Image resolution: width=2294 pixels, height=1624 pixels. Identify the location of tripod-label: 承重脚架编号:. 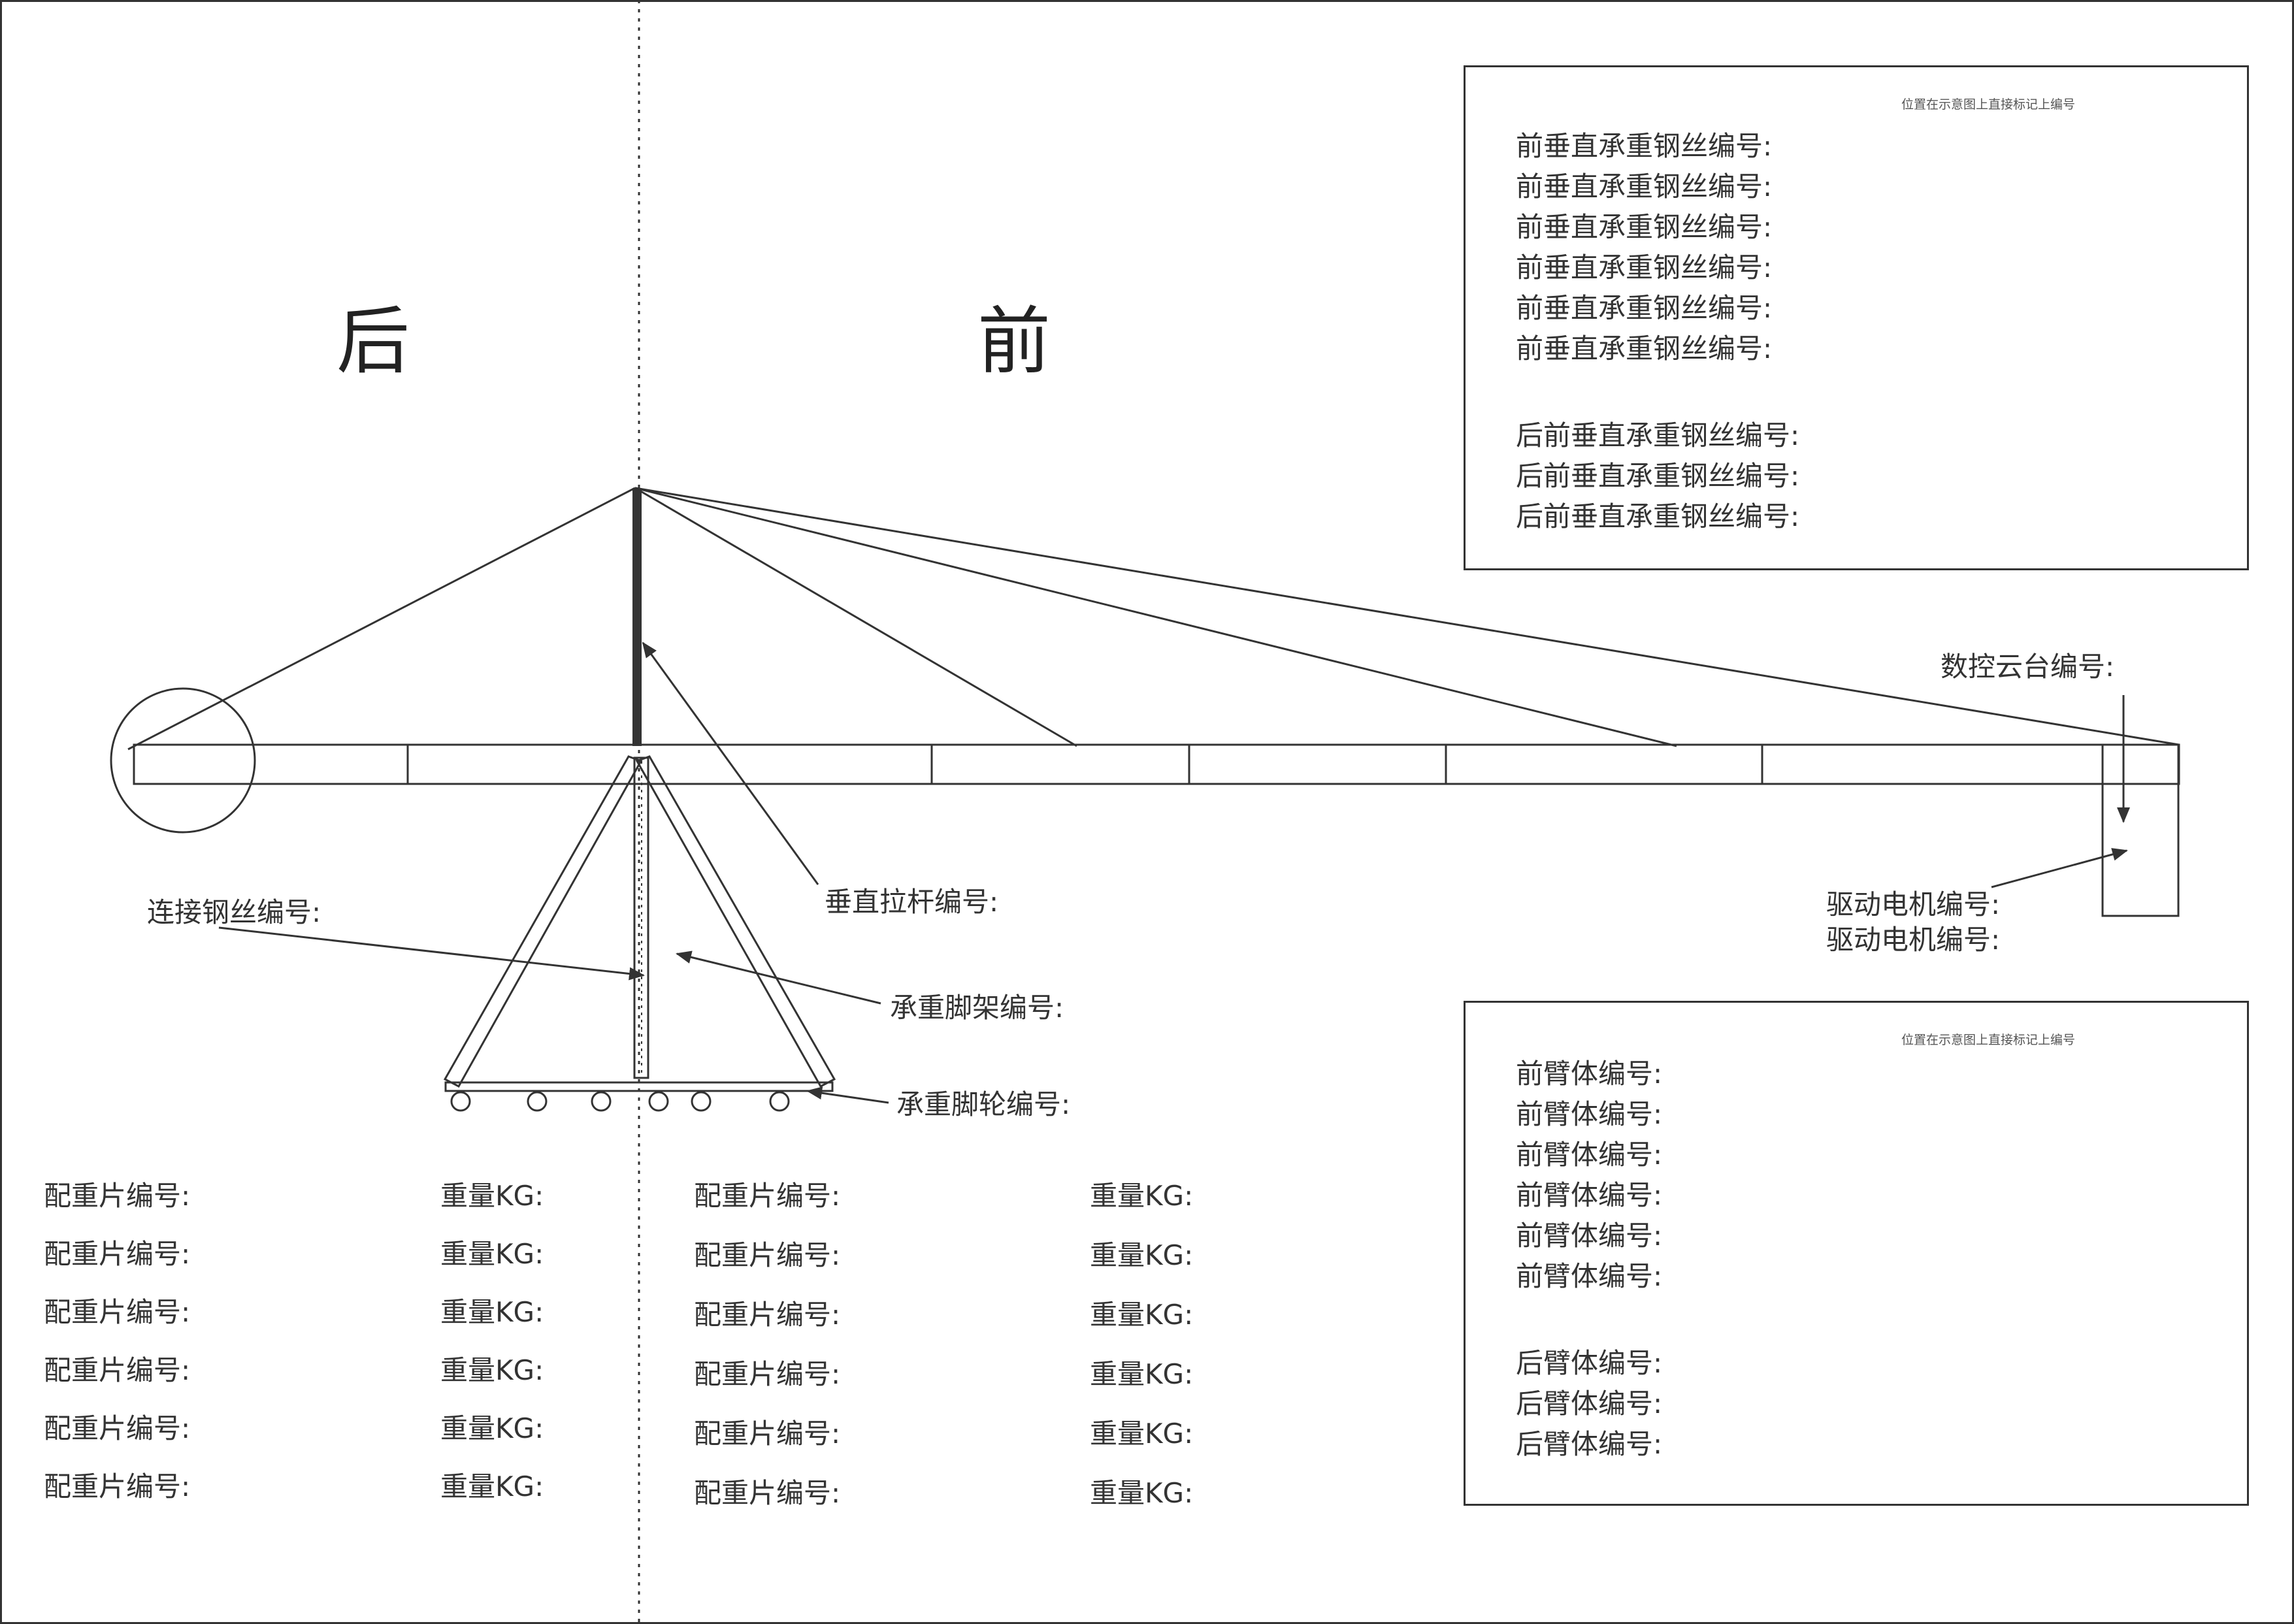
(977, 1008).